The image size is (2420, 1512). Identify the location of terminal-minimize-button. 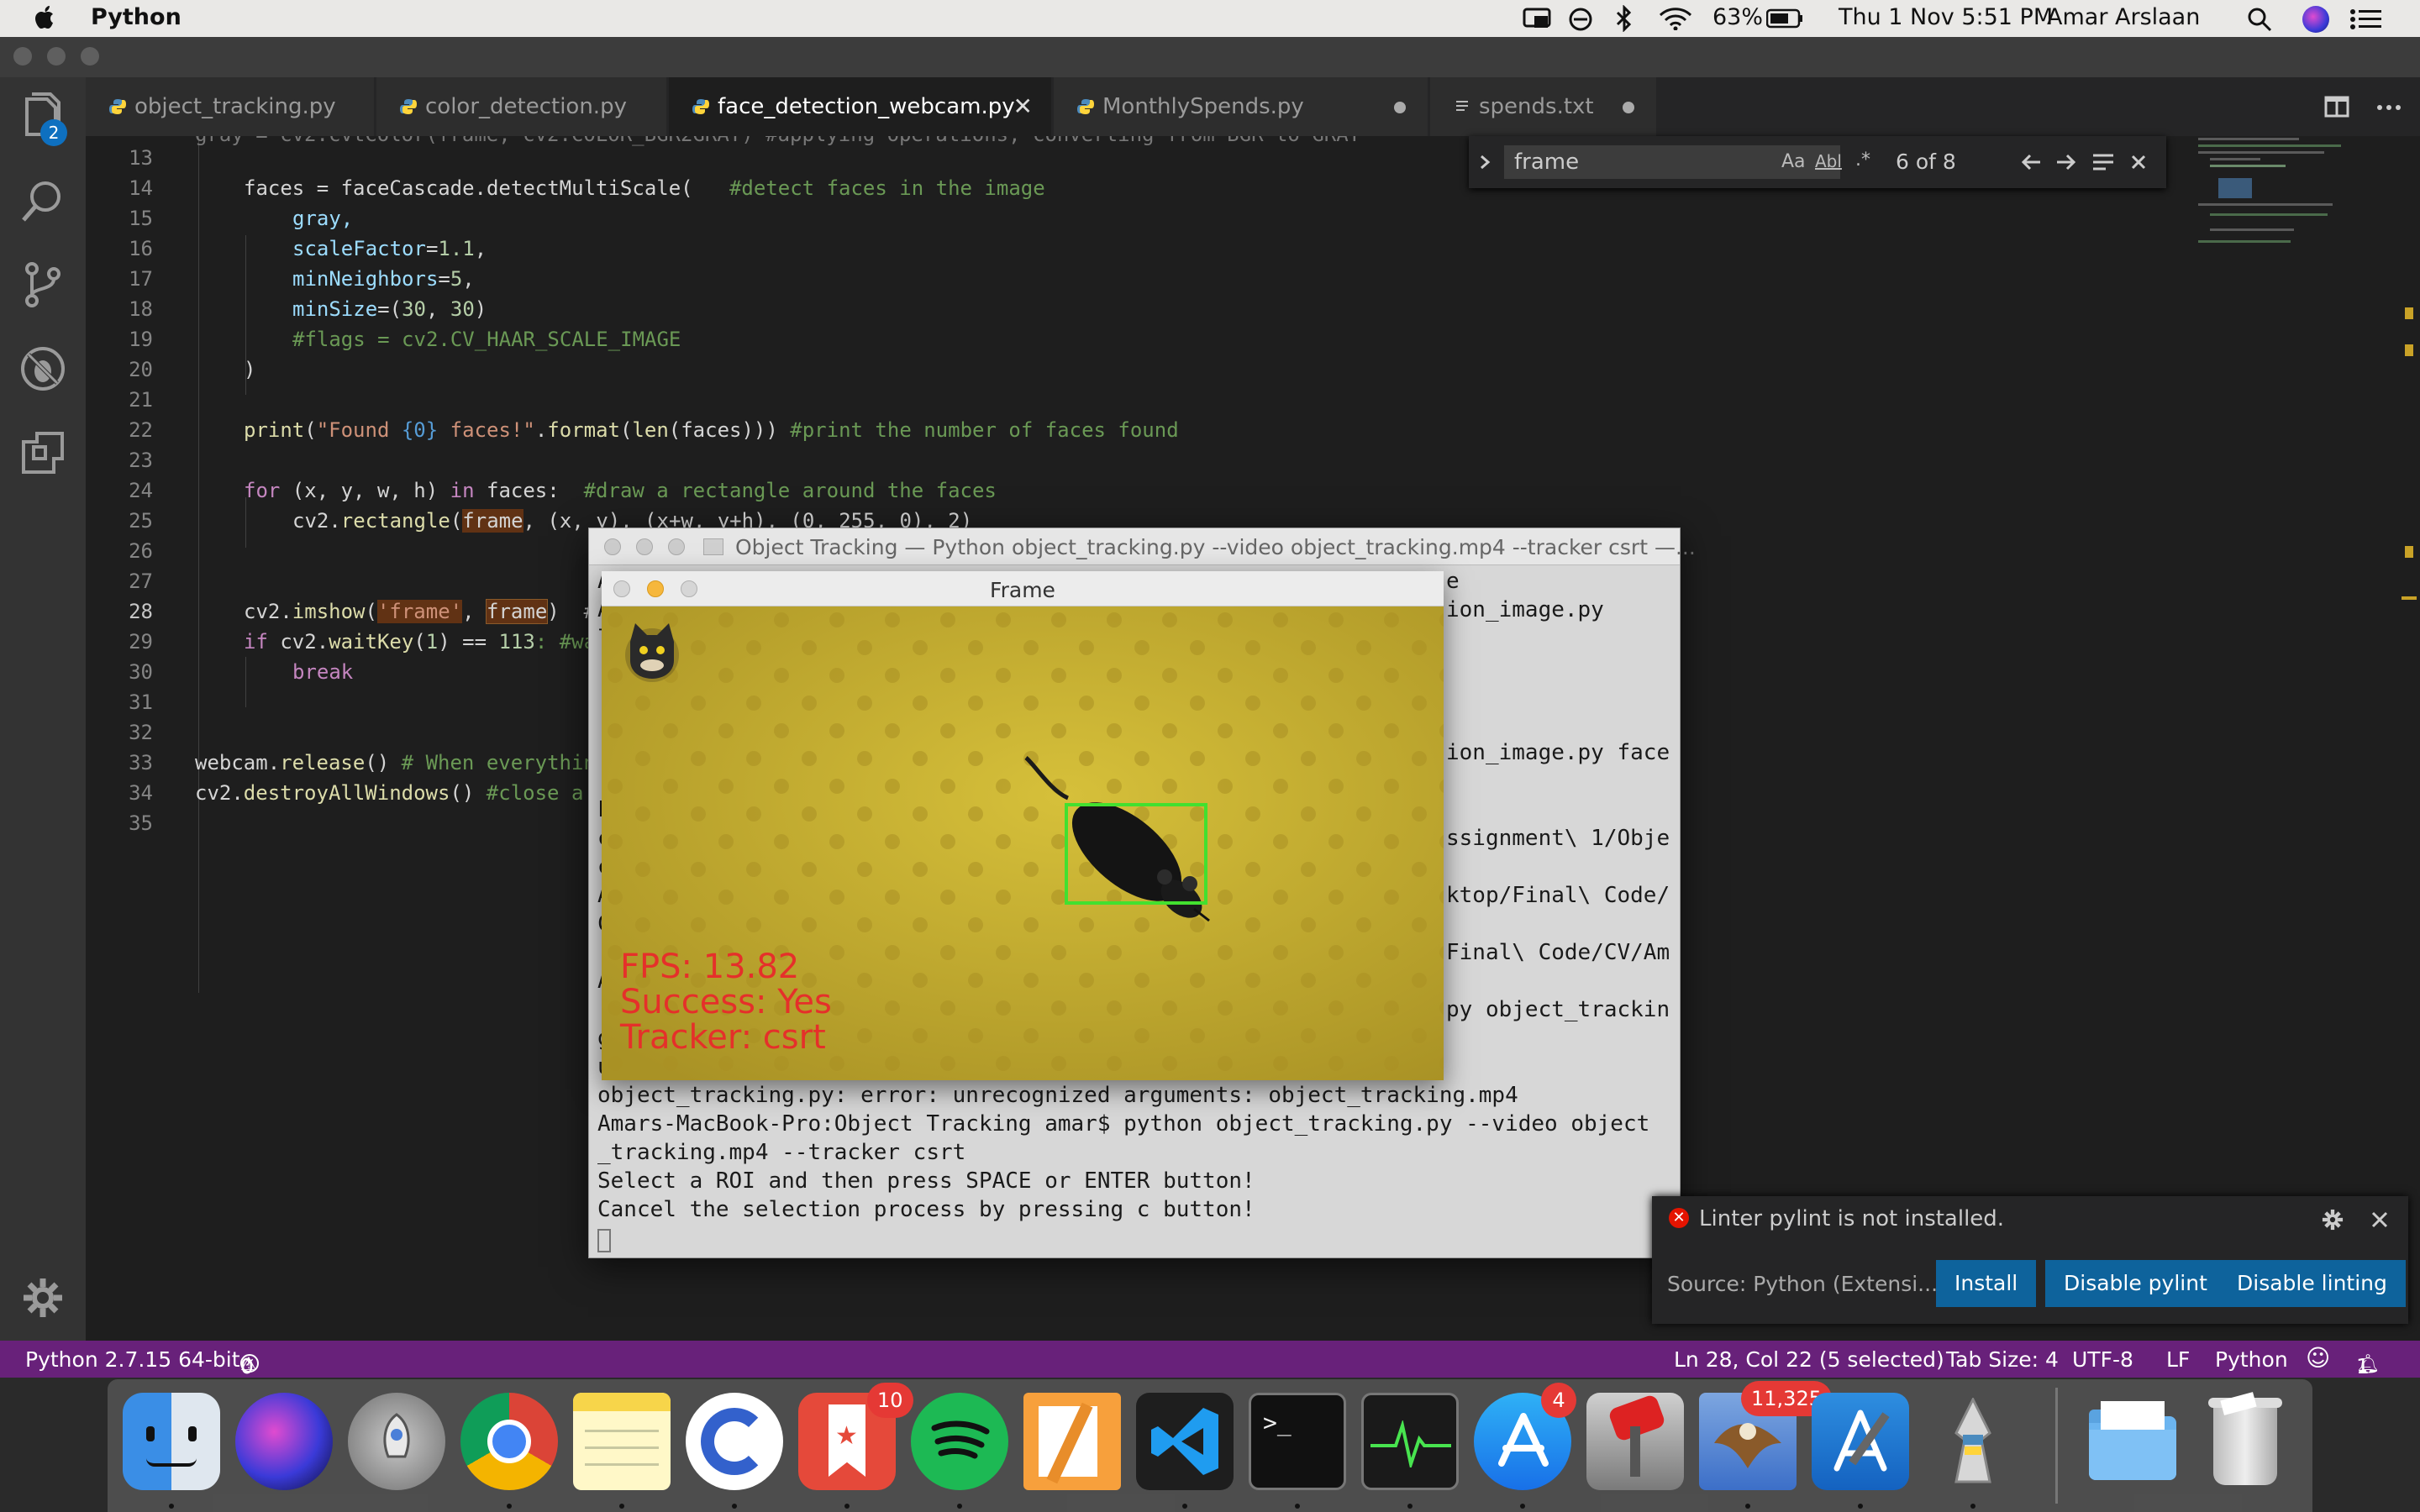
(644, 546).